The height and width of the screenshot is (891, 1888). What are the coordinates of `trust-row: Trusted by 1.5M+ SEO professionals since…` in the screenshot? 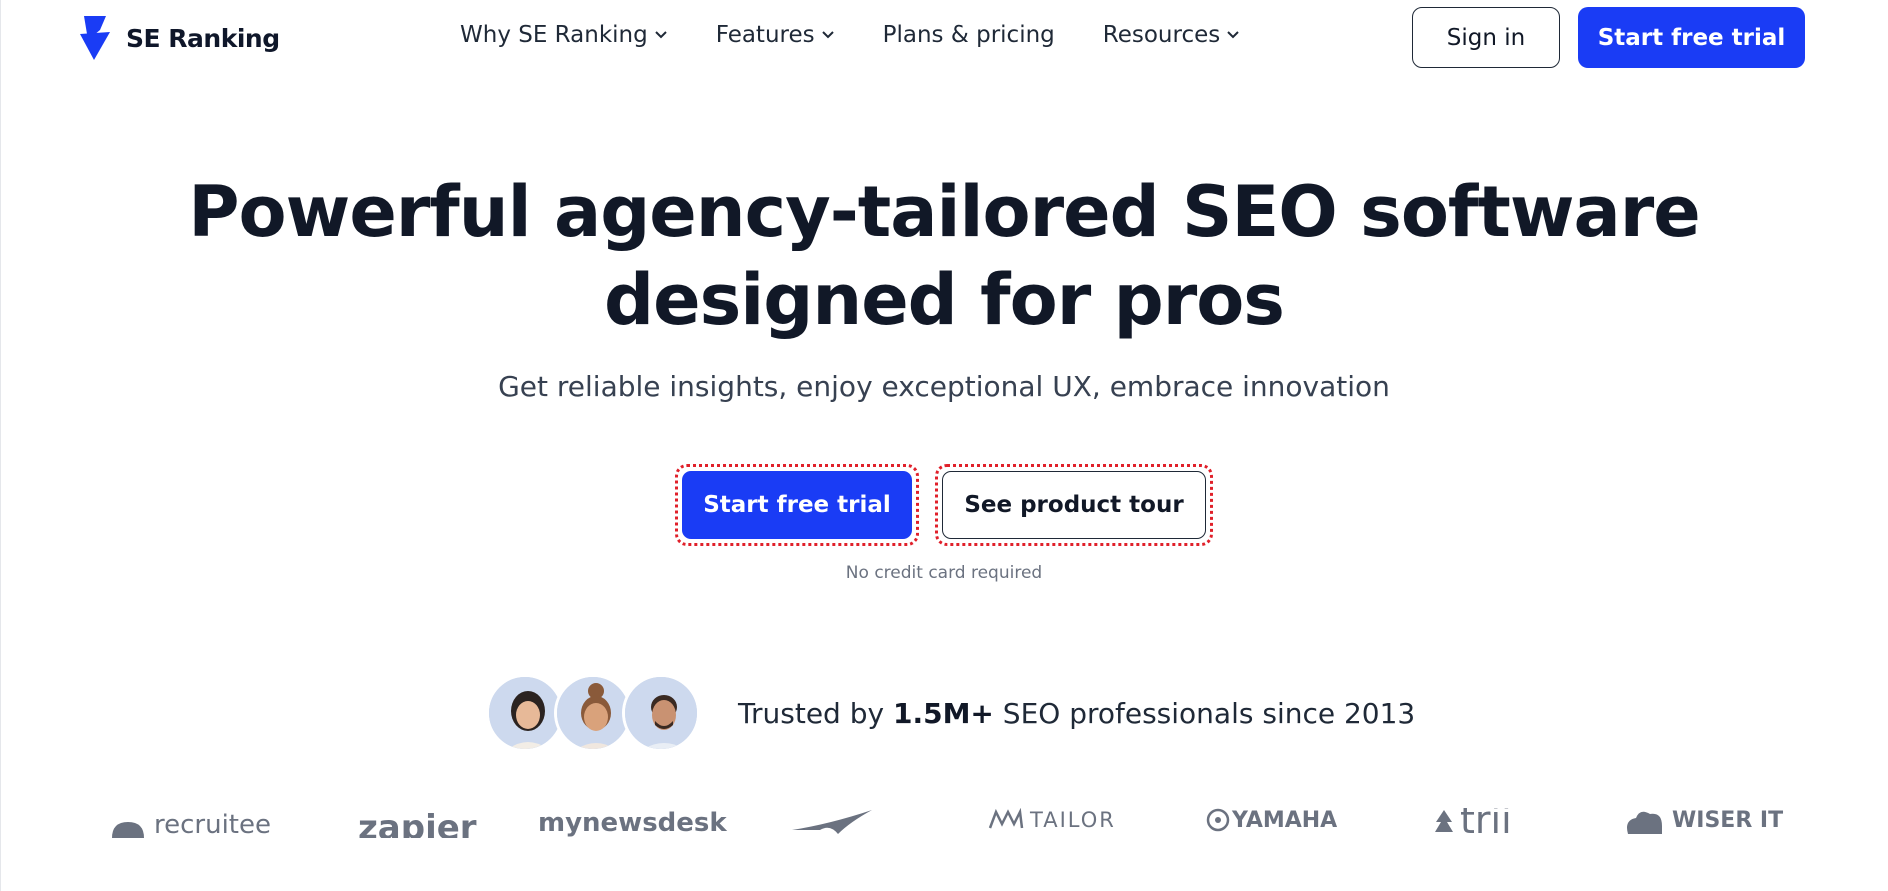 It's located at (950, 713).